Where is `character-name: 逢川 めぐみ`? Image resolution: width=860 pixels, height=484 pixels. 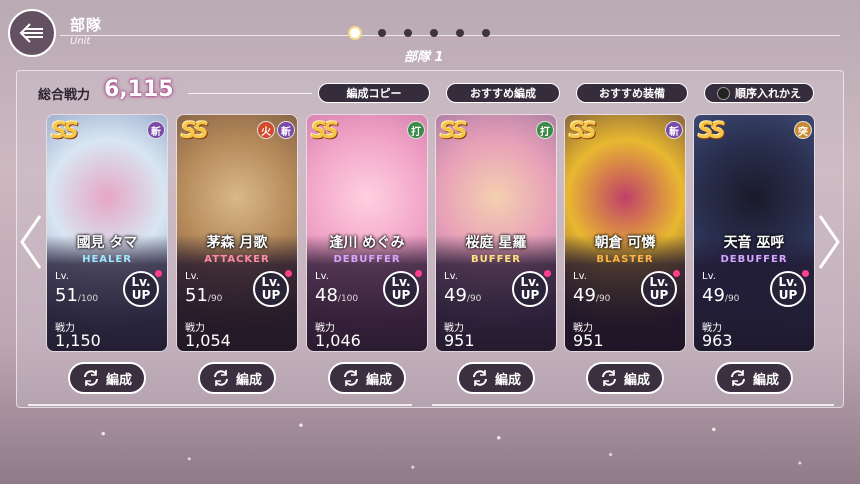 character-name: 逢川 めぐみ is located at coordinates (367, 243).